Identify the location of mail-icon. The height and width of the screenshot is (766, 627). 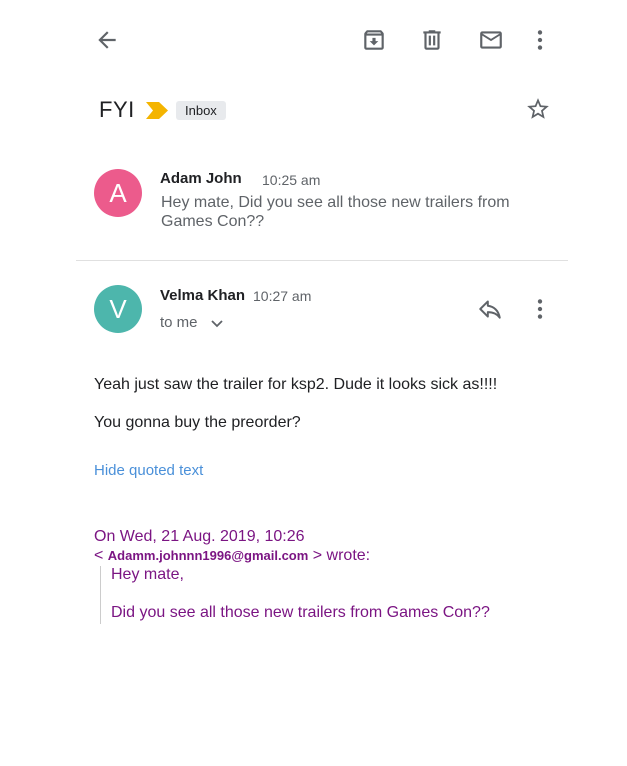
(491, 40).